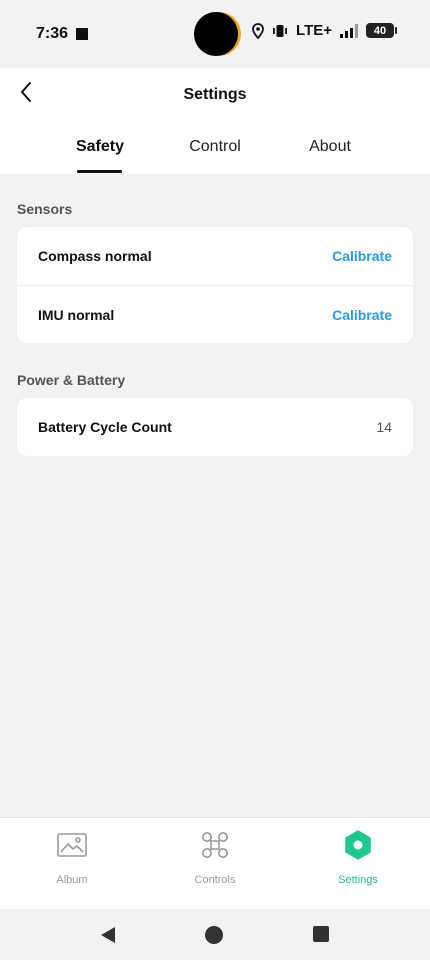 The image size is (430, 960). Describe the element at coordinates (215, 94) in the screenshot. I see `page-title: Settings` at that location.